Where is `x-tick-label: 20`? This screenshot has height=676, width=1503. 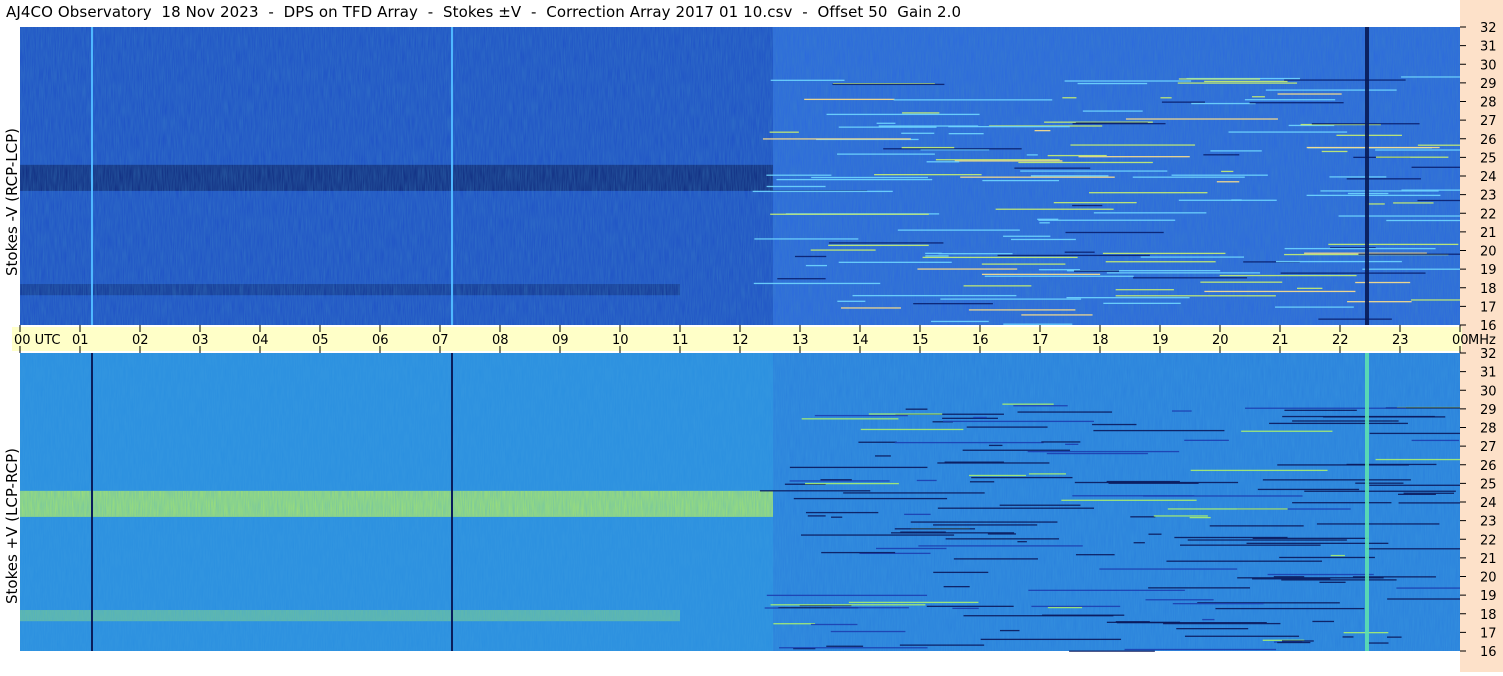 x-tick-label: 20 is located at coordinates (1220, 340).